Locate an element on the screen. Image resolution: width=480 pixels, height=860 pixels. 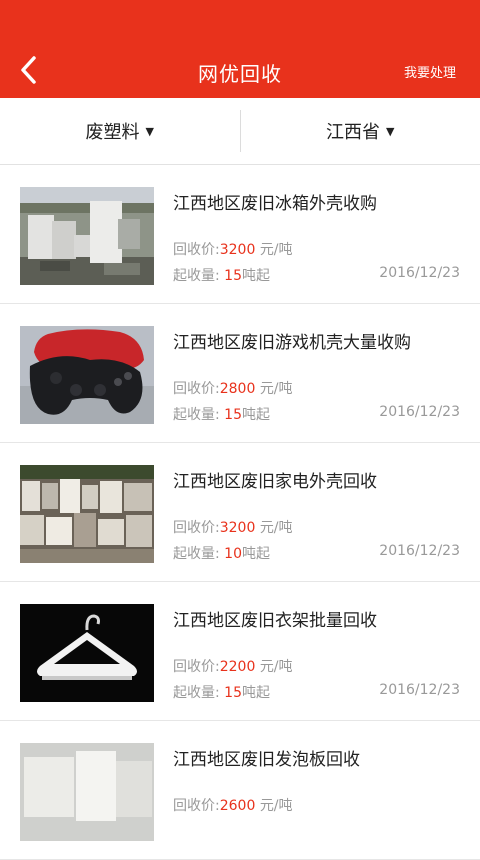
listing-price: 回收价:2600 元/吨 is located at coordinates (233, 805).